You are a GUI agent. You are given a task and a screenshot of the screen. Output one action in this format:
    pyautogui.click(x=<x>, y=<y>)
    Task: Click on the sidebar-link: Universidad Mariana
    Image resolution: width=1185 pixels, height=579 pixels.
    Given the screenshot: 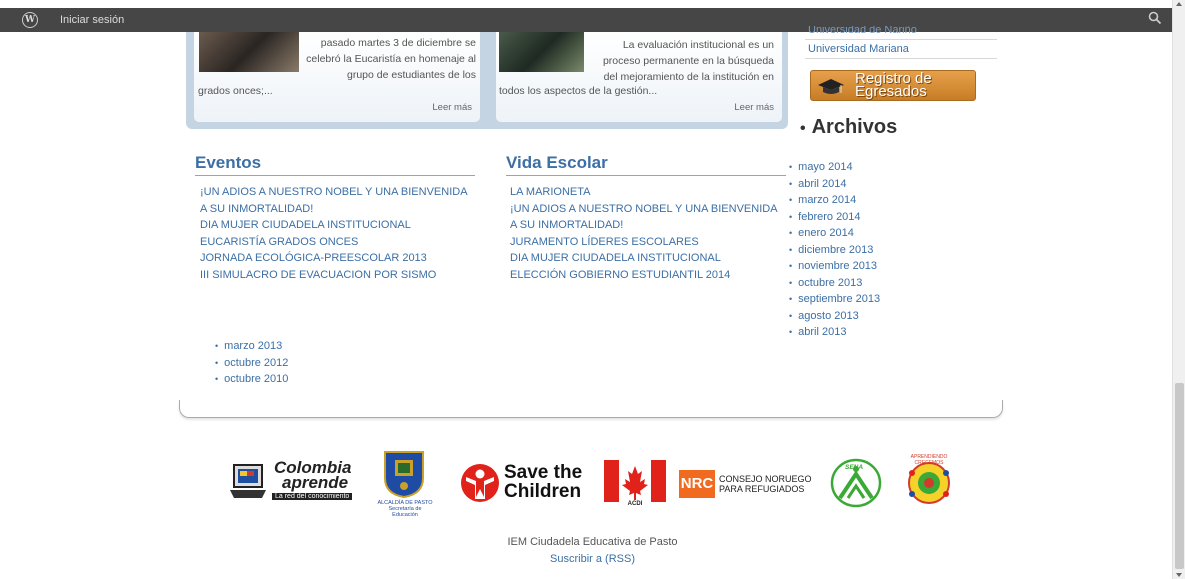 What is the action you would take?
    pyautogui.click(x=858, y=49)
    